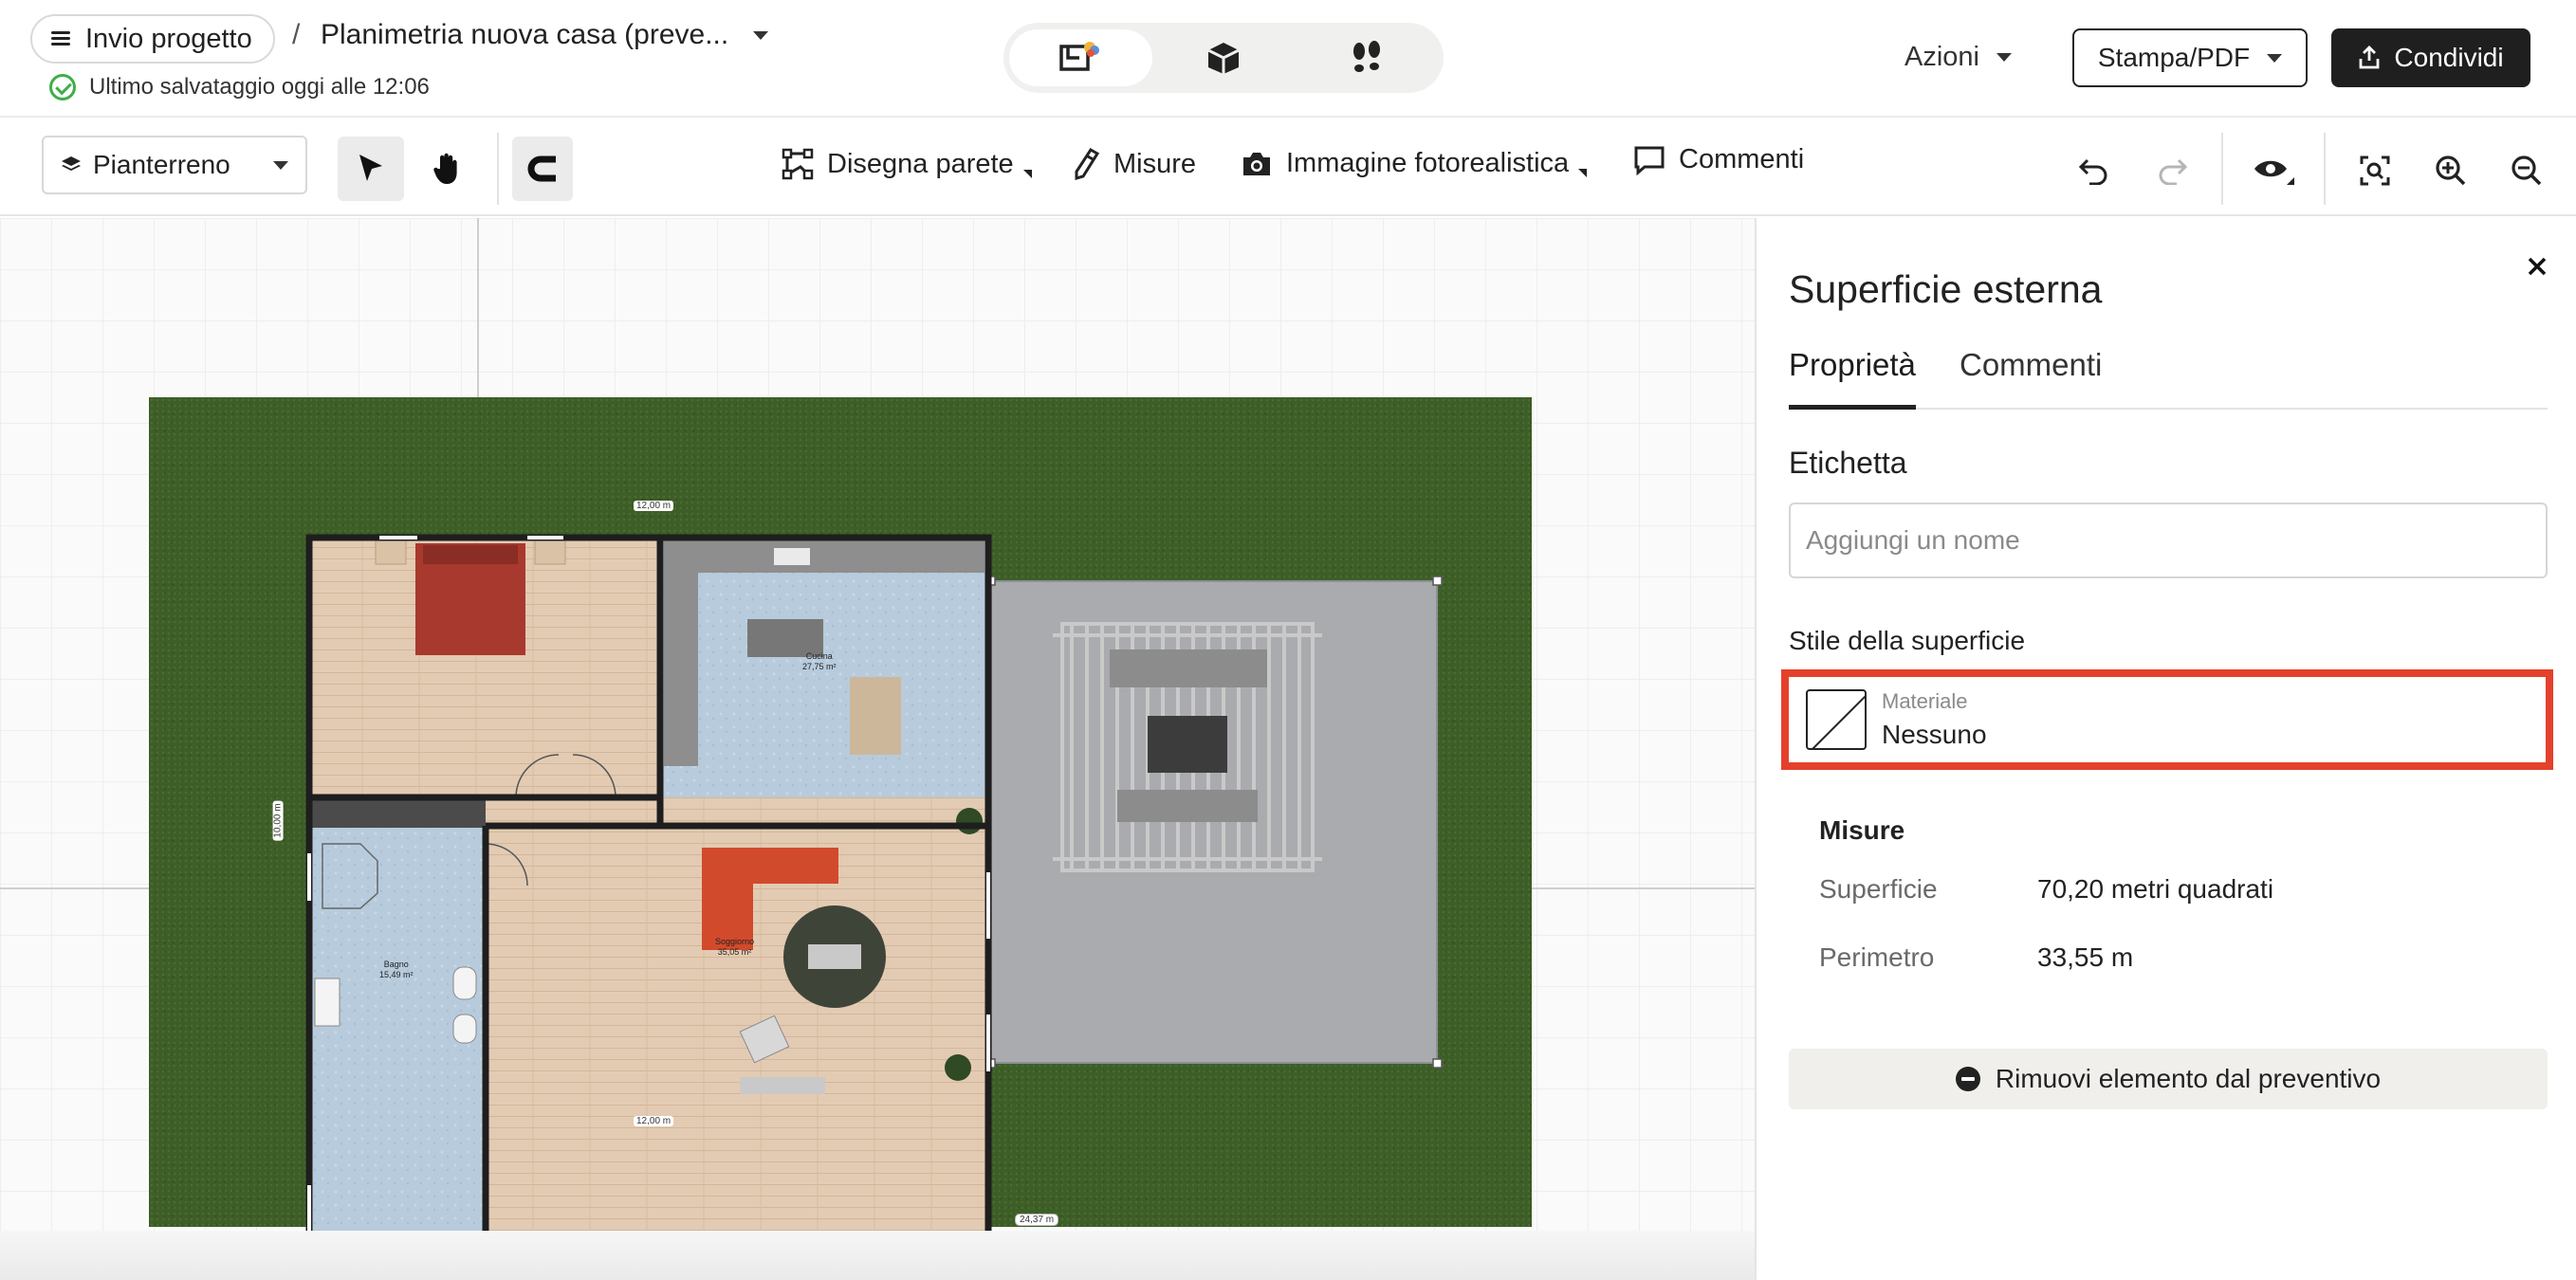  What do you see at coordinates (1649, 160) in the screenshot?
I see `comment-bubble-icon` at bounding box center [1649, 160].